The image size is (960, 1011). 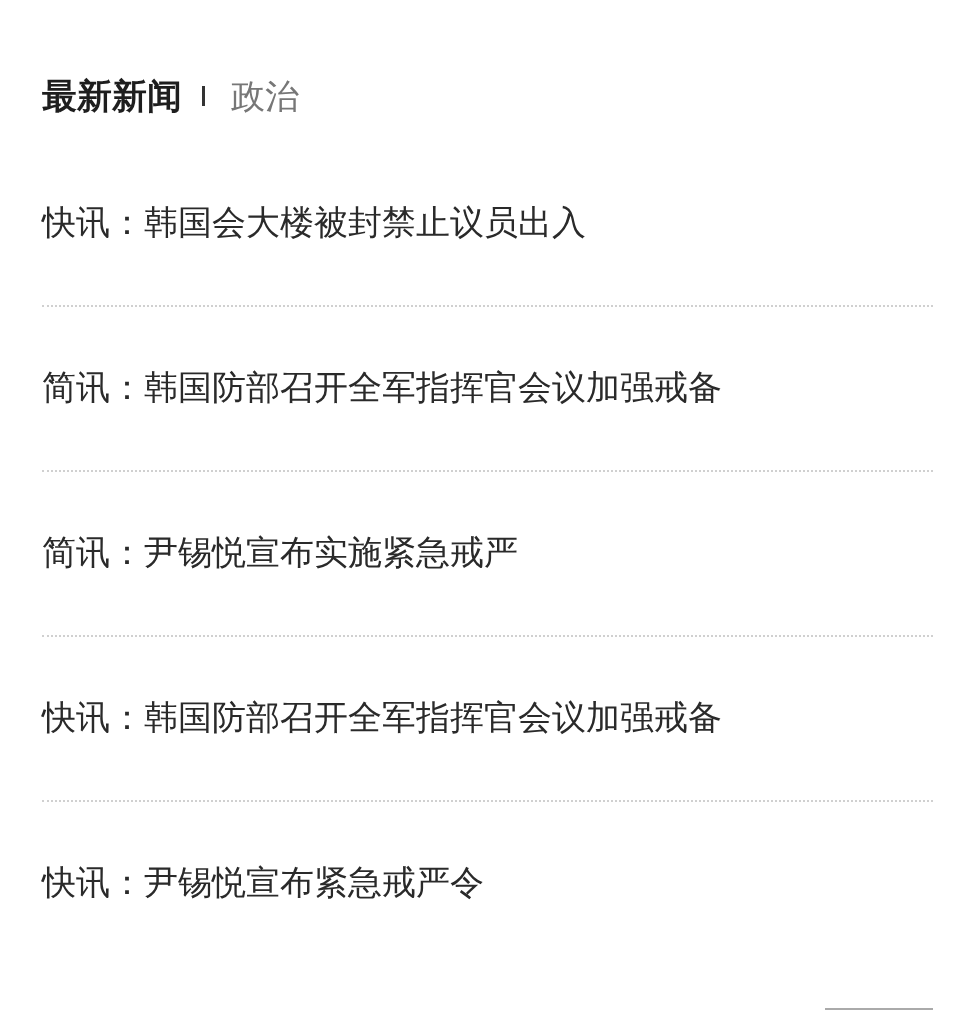 I want to click on news-headline: 简讯：韩国防部召开全军指挥官会议加强戒备, so click(x=382, y=387).